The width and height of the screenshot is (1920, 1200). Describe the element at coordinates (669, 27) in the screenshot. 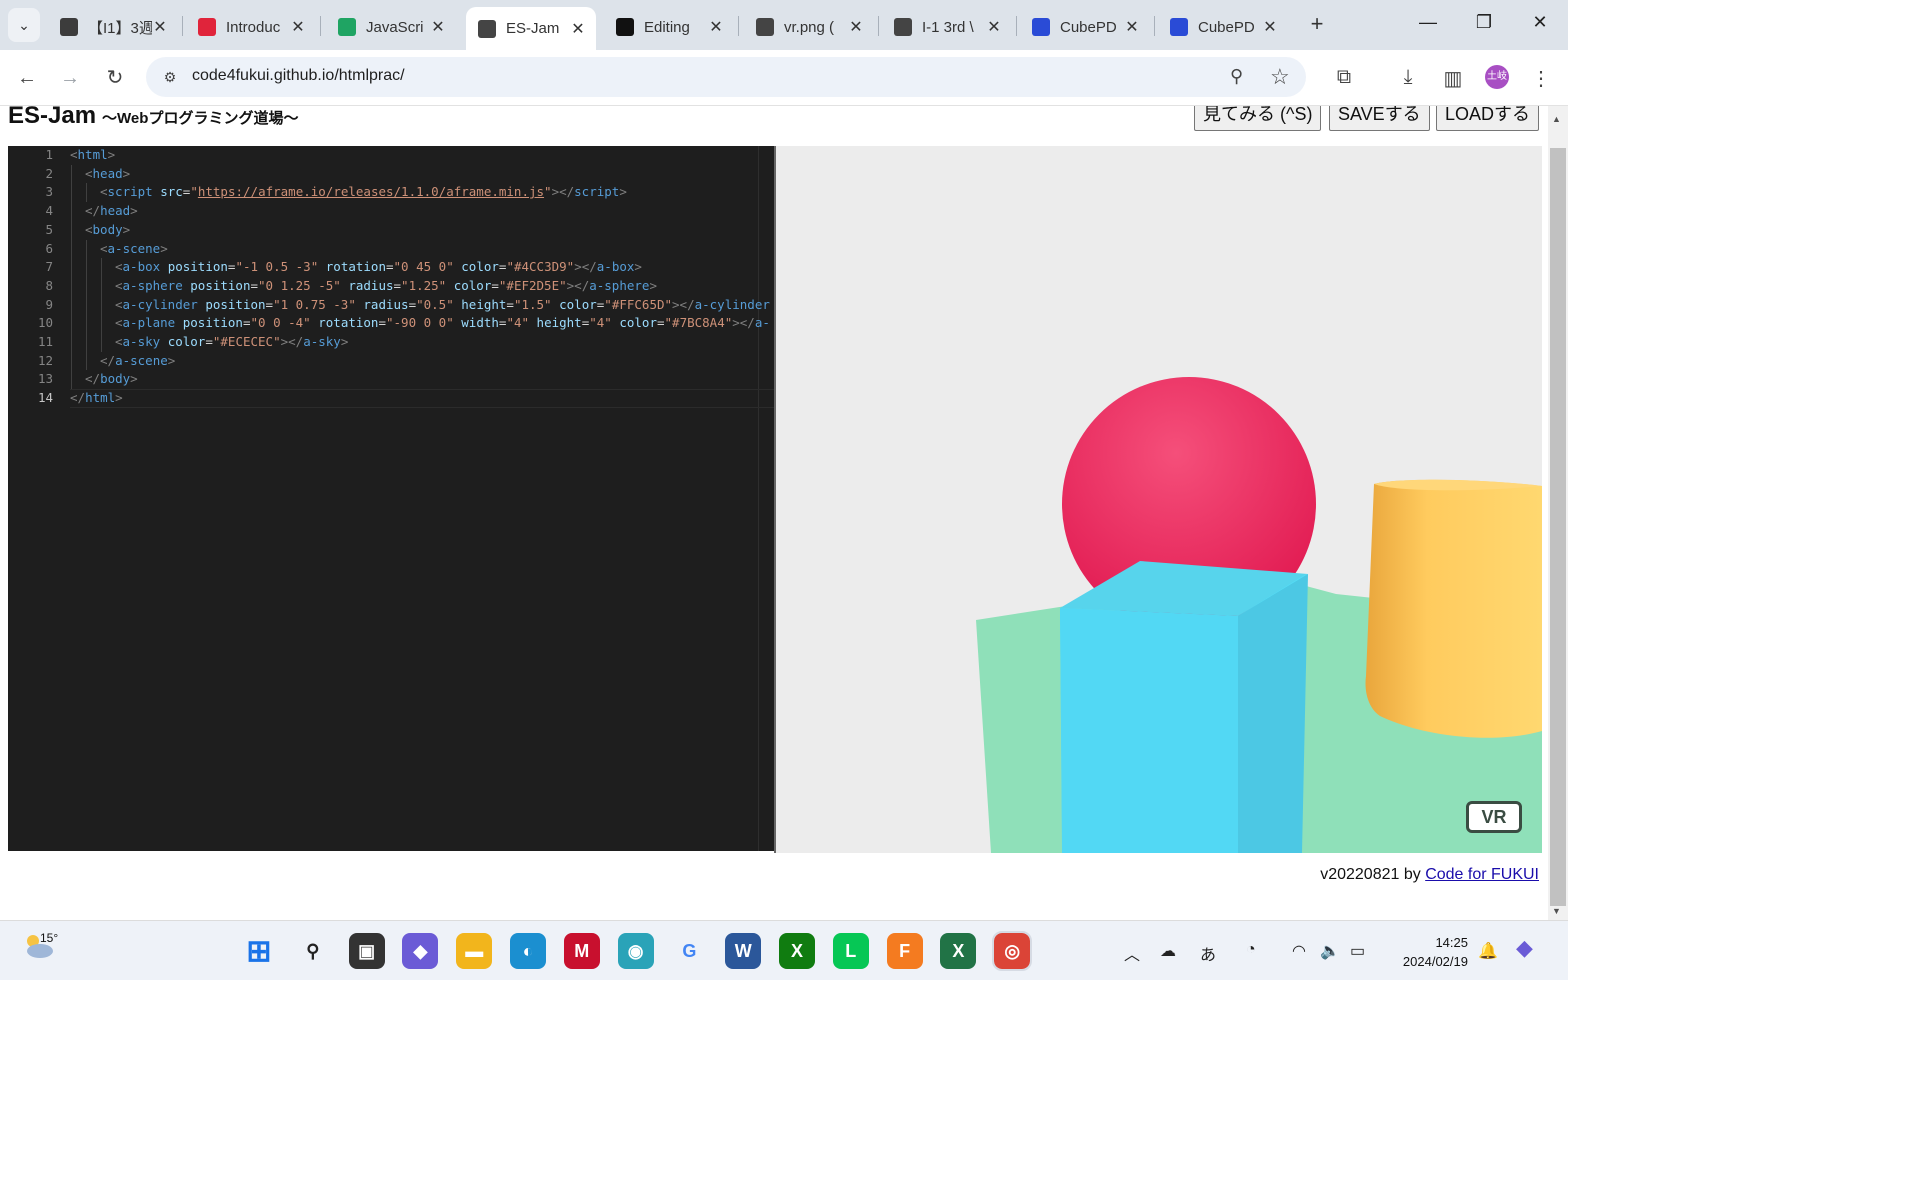

I see `browser-tab: Editing ✕` at that location.